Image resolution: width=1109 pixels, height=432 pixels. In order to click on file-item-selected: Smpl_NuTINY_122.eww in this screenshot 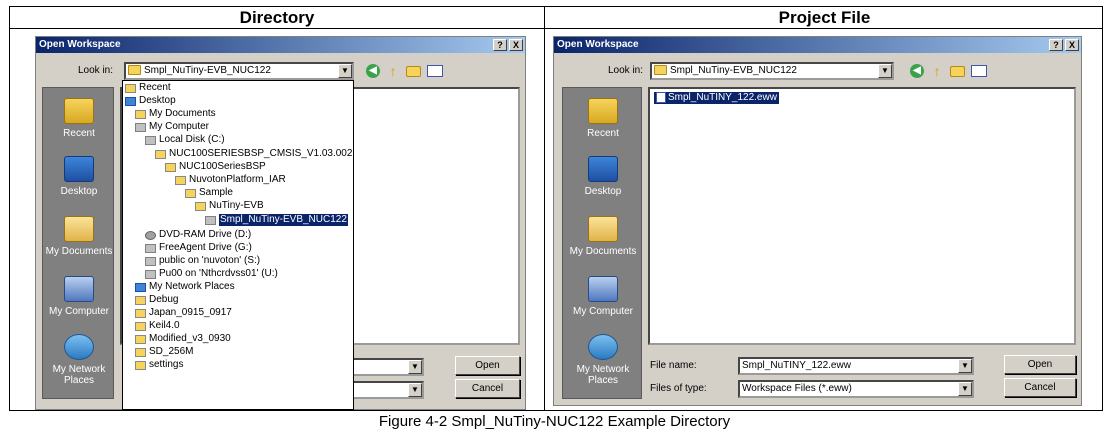, I will do `click(716, 98)`.